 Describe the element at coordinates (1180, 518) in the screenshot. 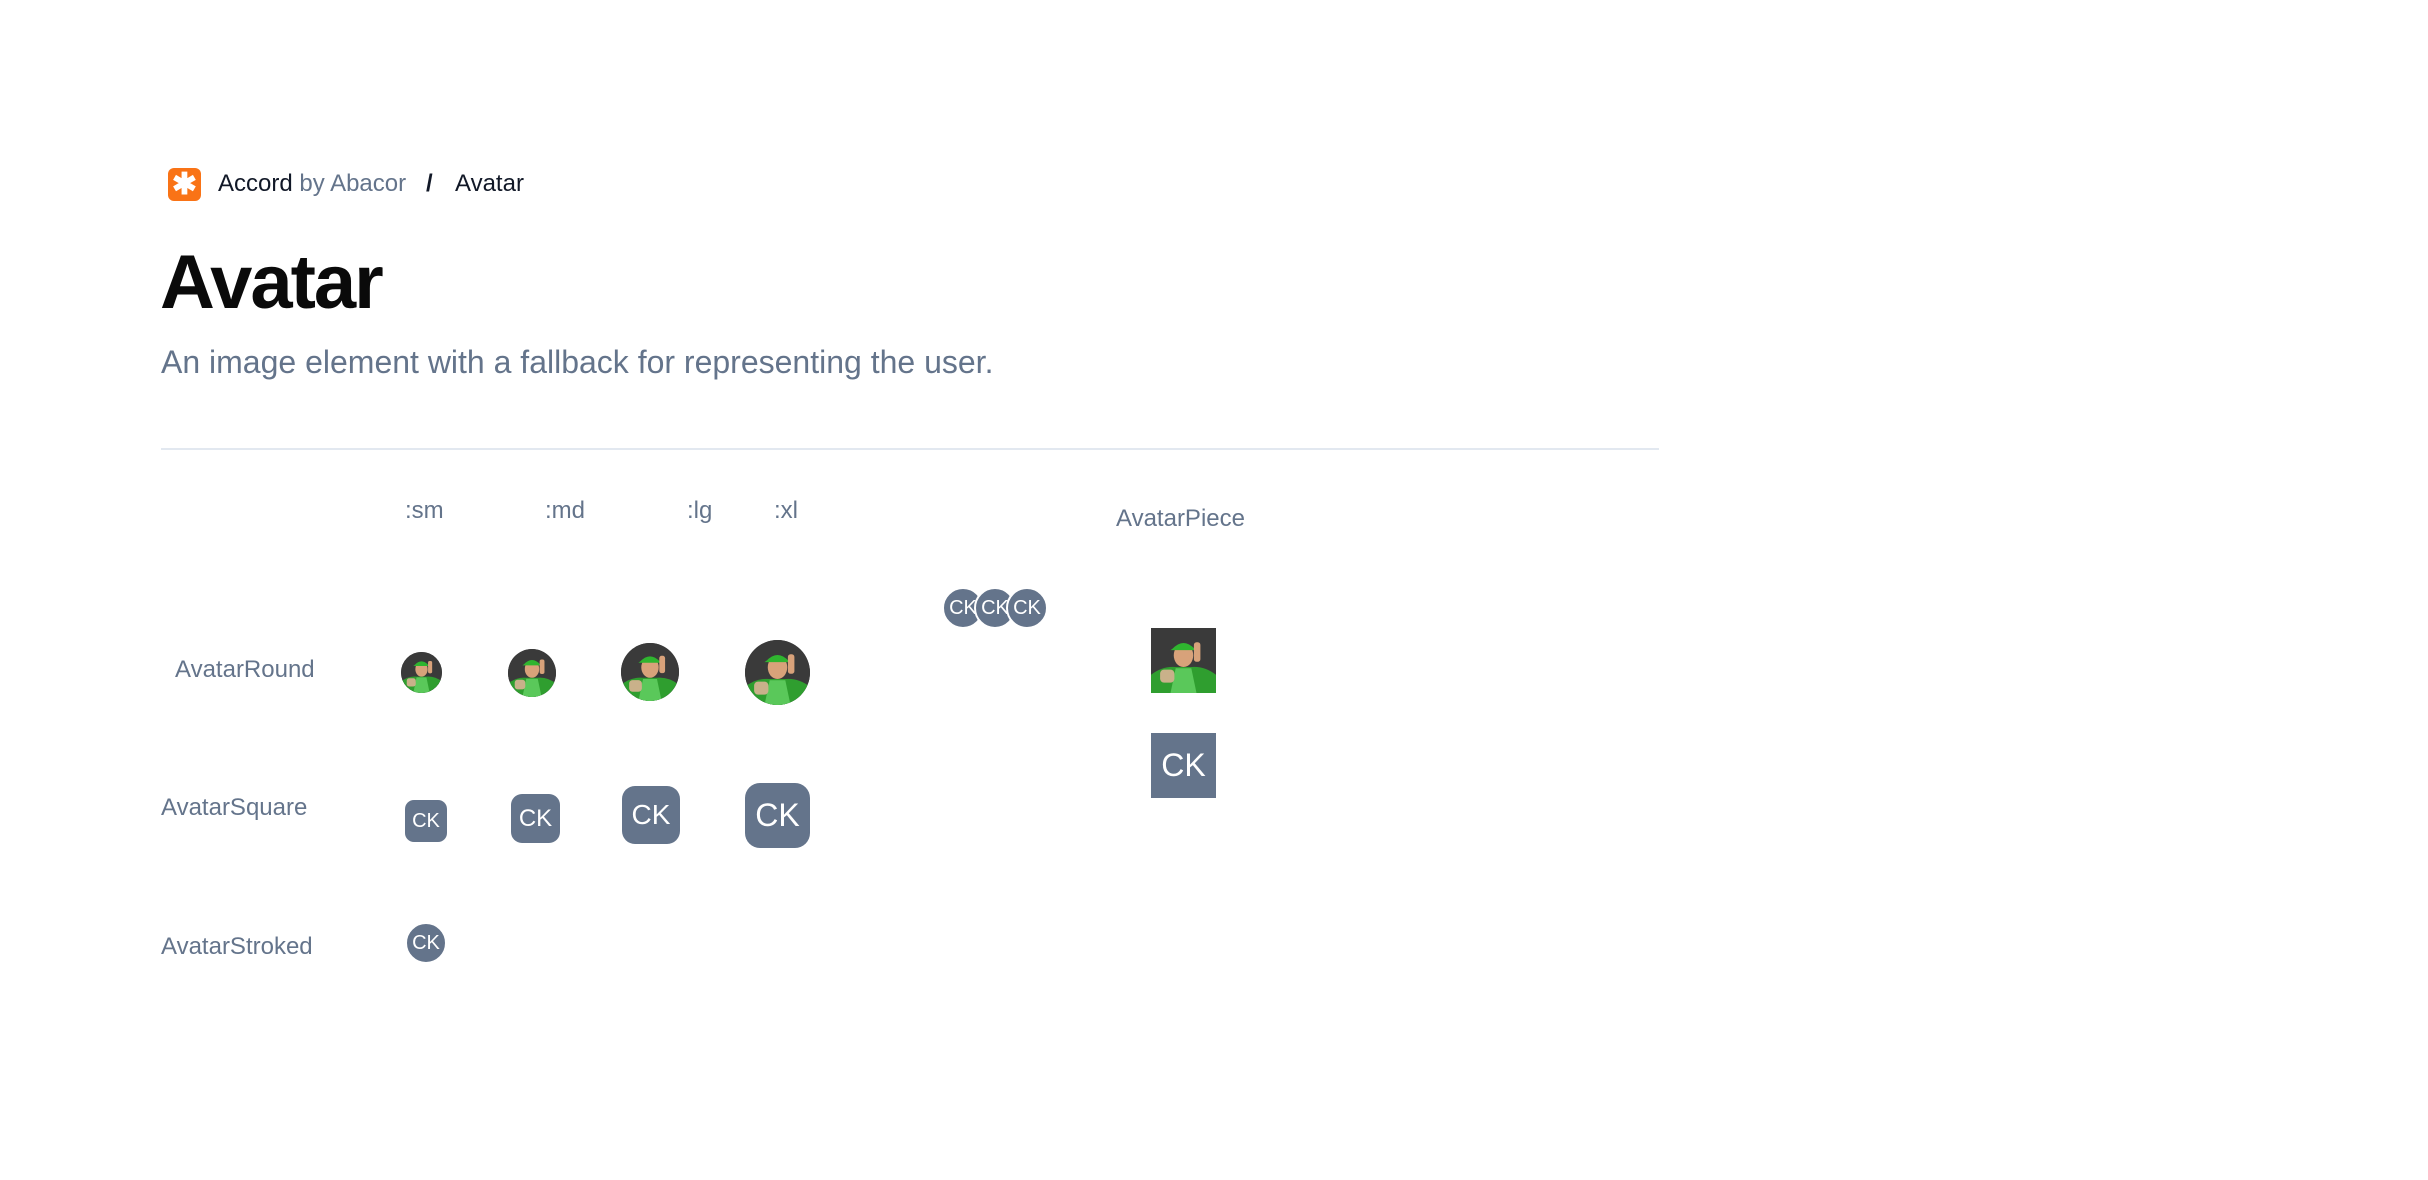

I see `column-label-avatar-piece: AvatarPiece` at that location.